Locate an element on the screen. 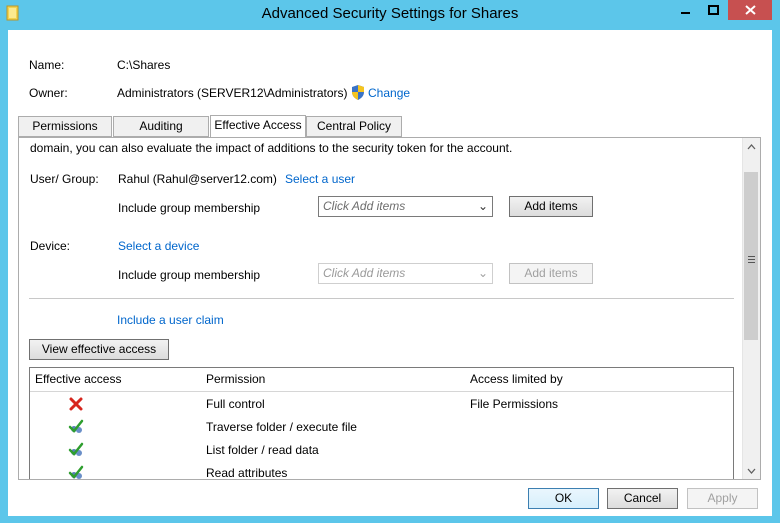  chevron-up-icon is located at coordinates (751, 146).